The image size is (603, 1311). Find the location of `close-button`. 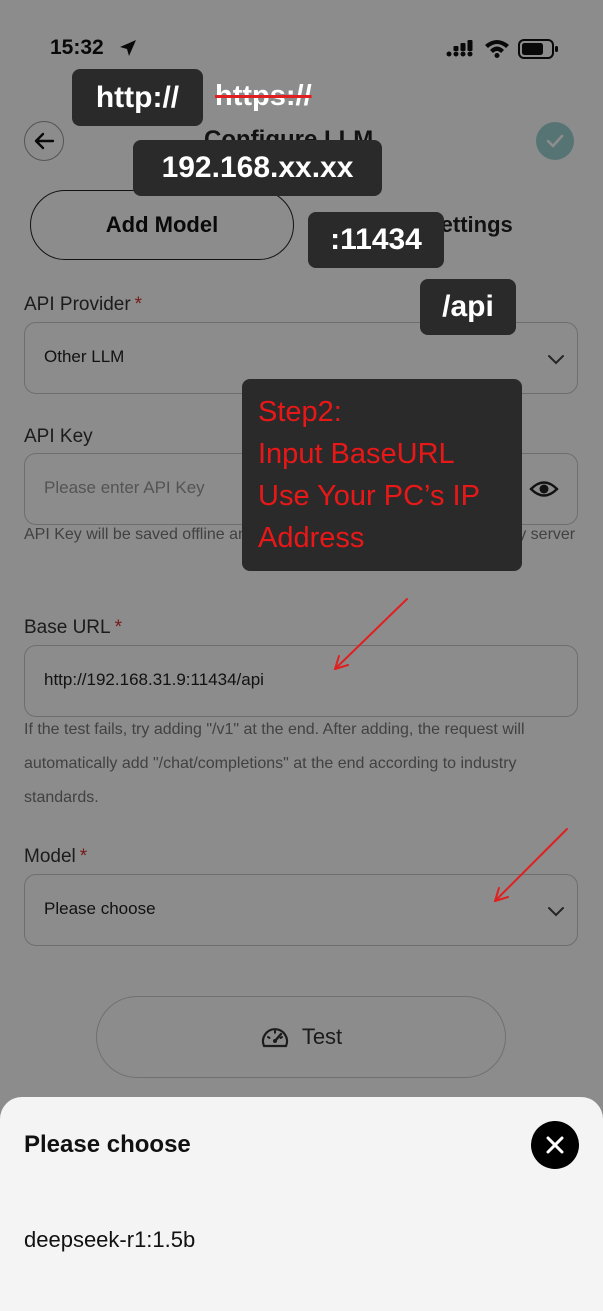

close-button is located at coordinates (555, 1145).